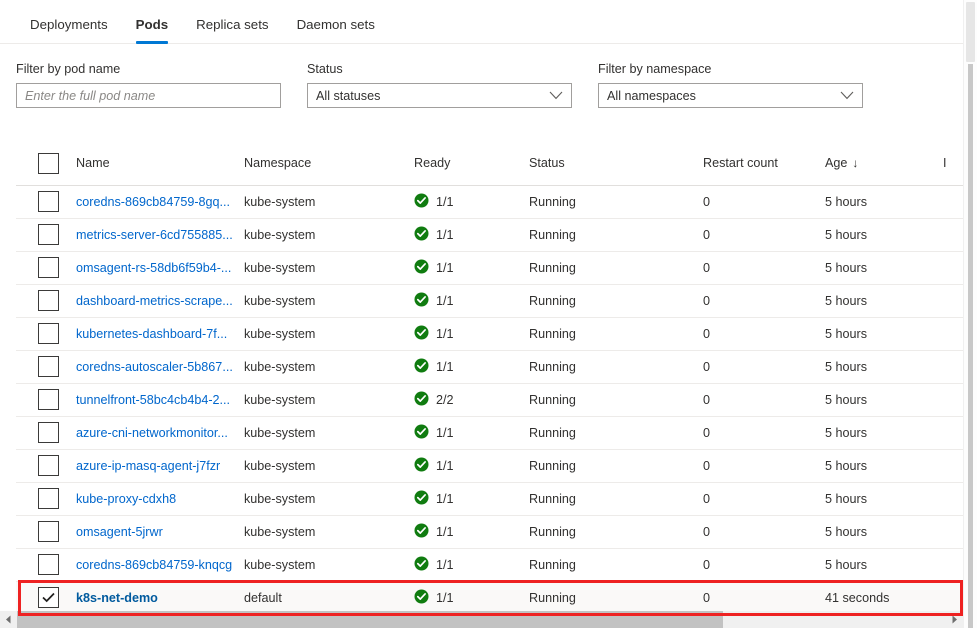 The height and width of the screenshot is (628, 977). Describe the element at coordinates (8, 619) in the screenshot. I see `scroll-left-arrow-icon` at that location.